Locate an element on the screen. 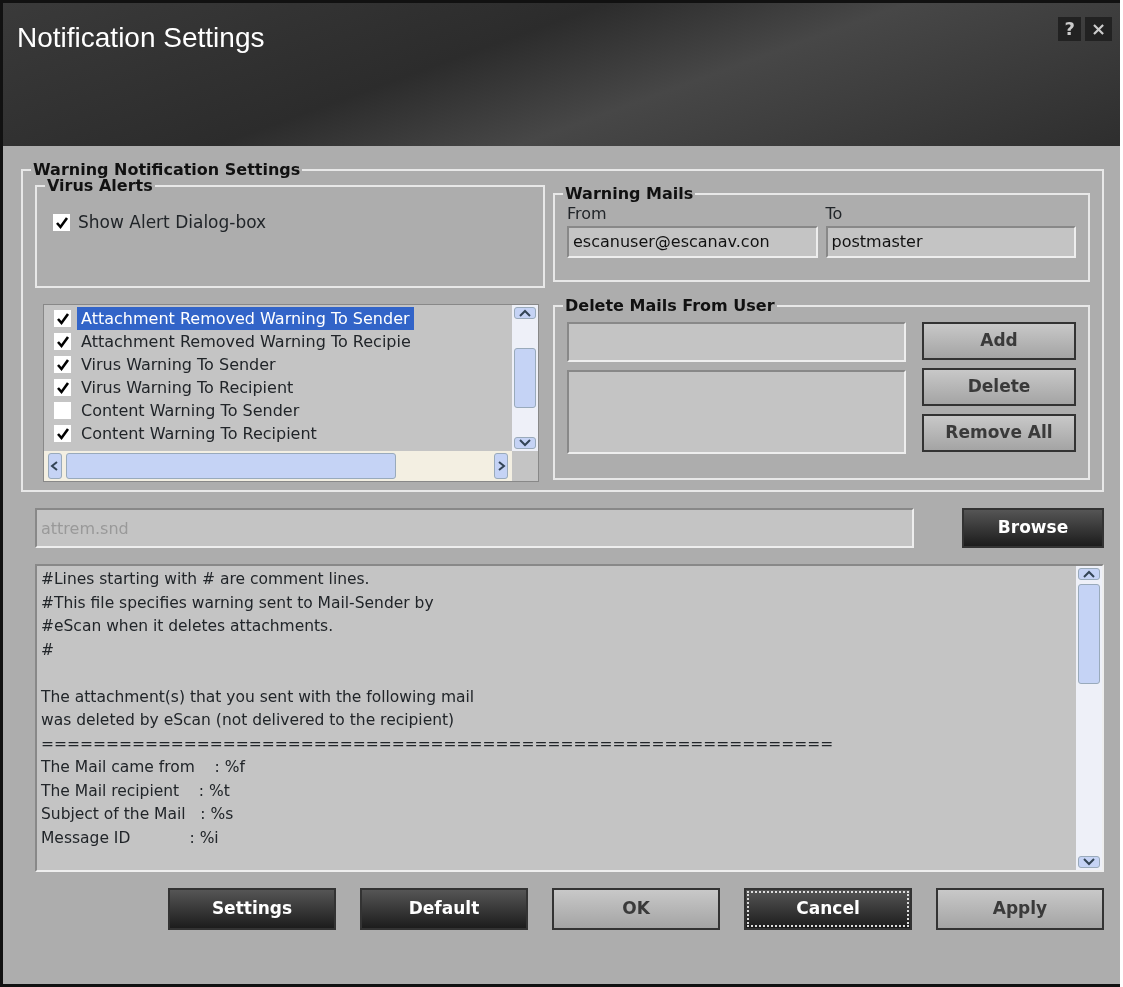 This screenshot has width=1123, height=987. window-title: Notification Settings is located at coordinates (141, 38).